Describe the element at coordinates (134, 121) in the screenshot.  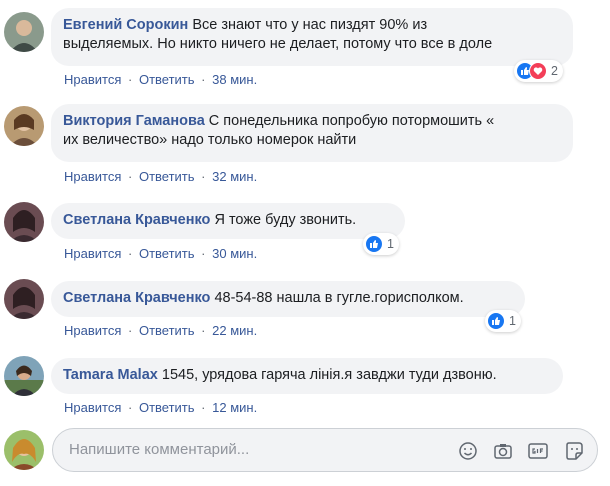
I see `comment-author: Виктория Гаманова` at that location.